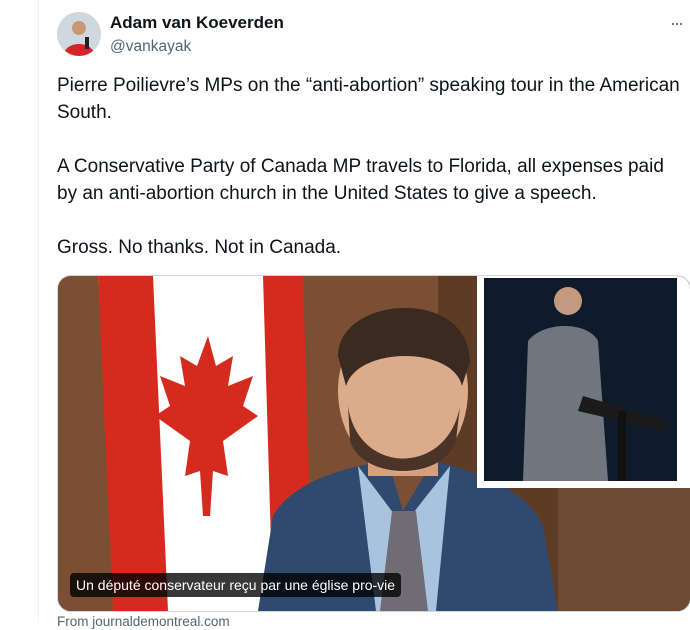 This screenshot has width=690, height=630. Describe the element at coordinates (677, 23) in the screenshot. I see `more-horizontal-icon: ···` at that location.